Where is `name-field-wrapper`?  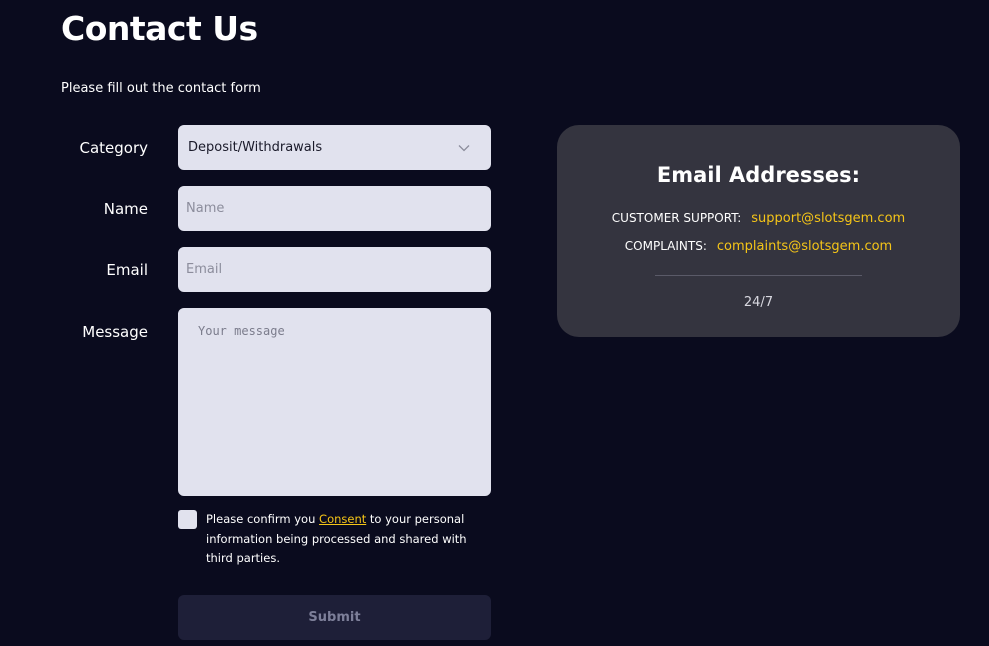
name-field-wrapper is located at coordinates (334, 208).